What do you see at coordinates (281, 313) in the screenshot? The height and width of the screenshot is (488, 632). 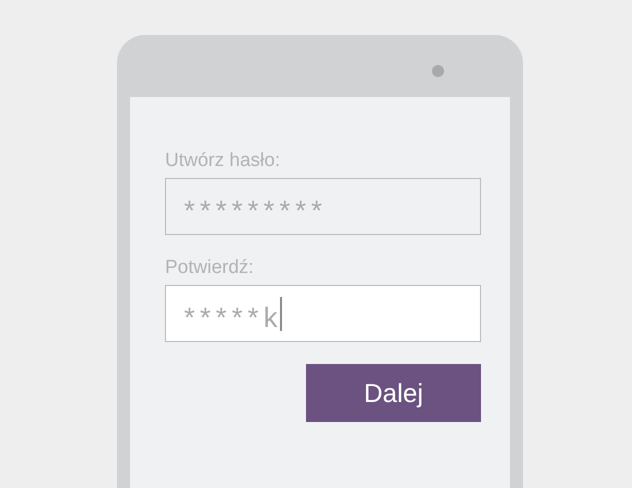 I see `text-cursor` at bounding box center [281, 313].